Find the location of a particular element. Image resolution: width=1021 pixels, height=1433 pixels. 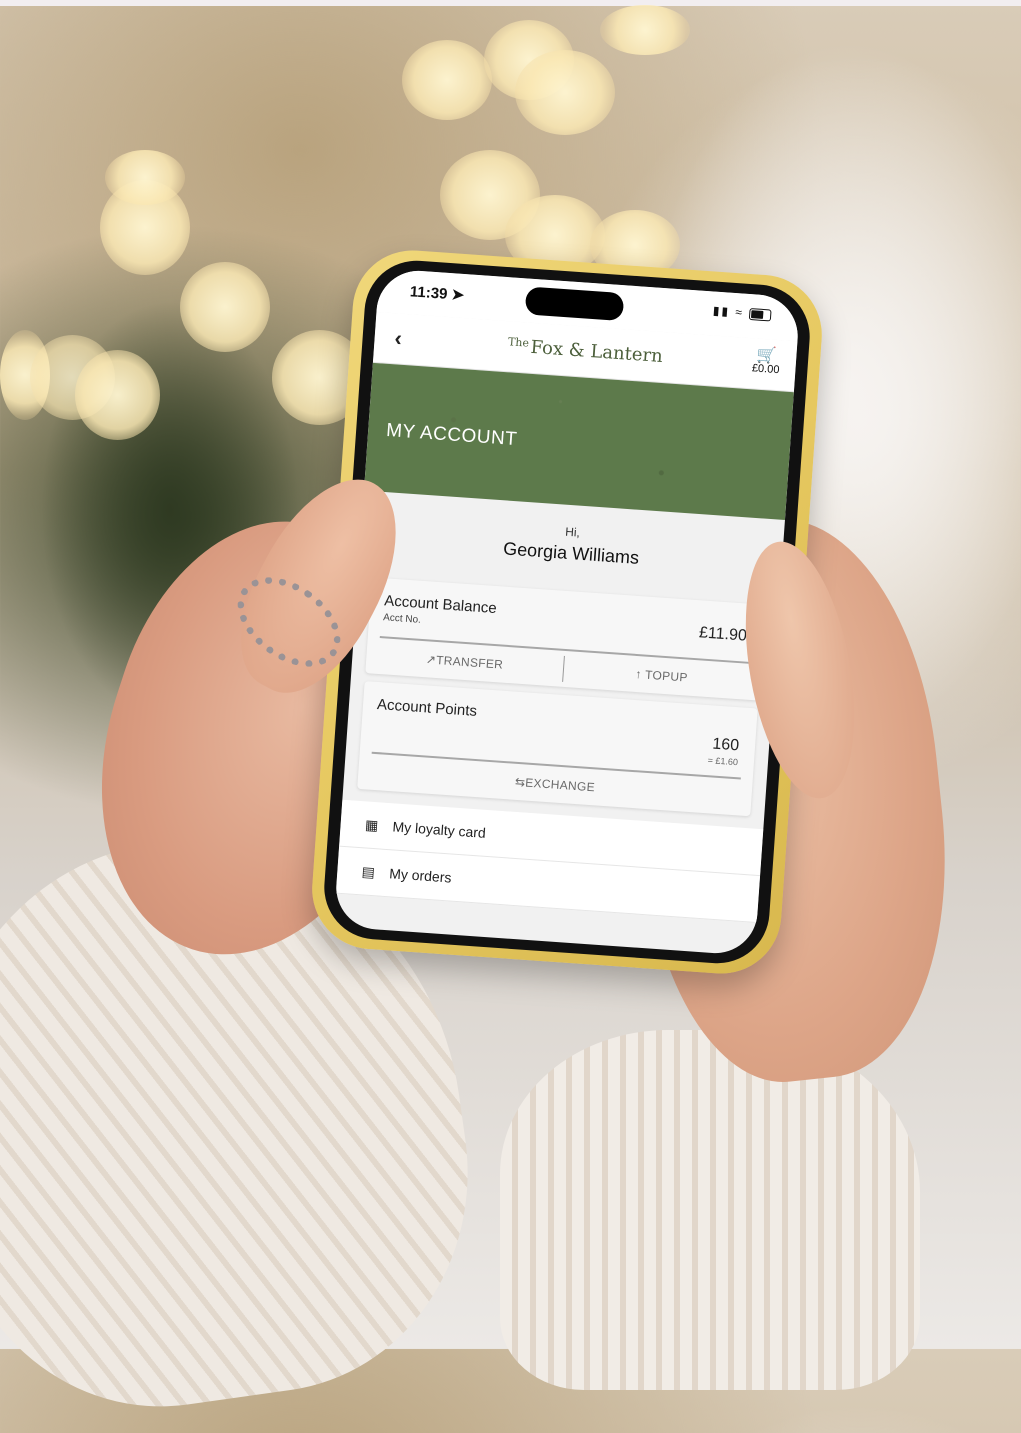

points-card: Account Points 160 = £1.60 ⇆EXCHANGE is located at coordinates (557, 749).